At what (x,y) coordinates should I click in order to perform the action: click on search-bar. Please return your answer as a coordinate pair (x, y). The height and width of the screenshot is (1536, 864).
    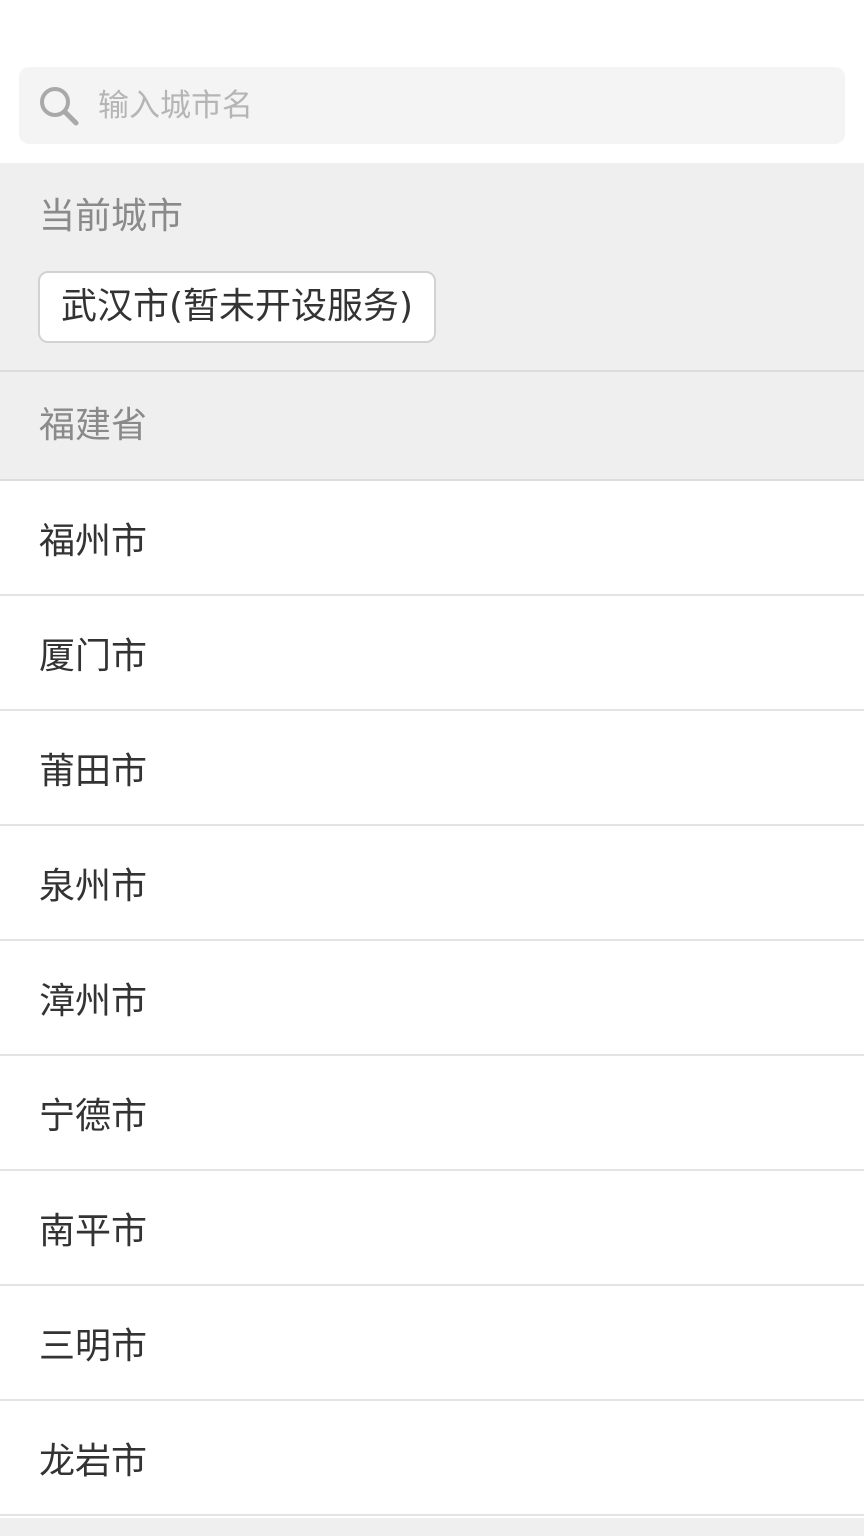
    Looking at the image, I should click on (432, 105).